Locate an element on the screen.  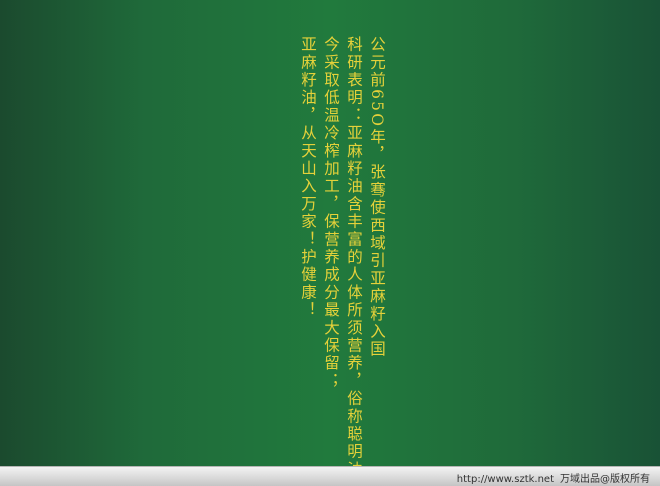
text-line-2: 科研表明：亚麻籽油含丰富的人体所须营养，俗称聪明油； is located at coordinates (354, 251).